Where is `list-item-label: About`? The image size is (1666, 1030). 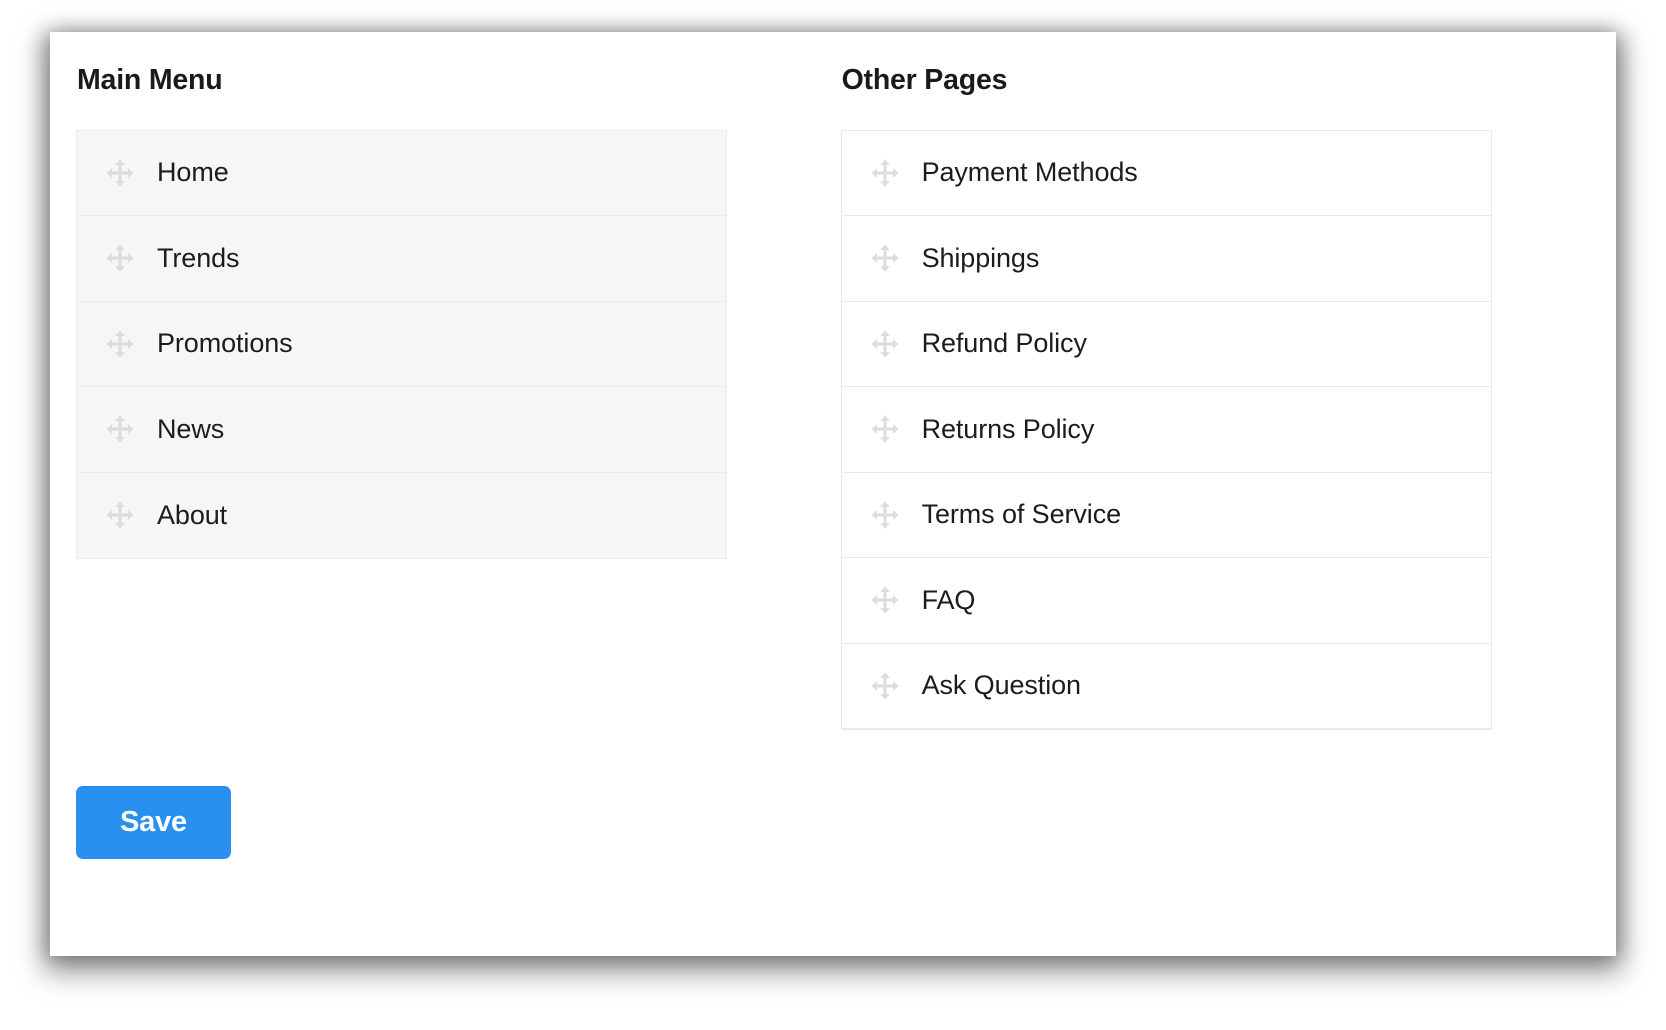 list-item-label: About is located at coordinates (192, 514).